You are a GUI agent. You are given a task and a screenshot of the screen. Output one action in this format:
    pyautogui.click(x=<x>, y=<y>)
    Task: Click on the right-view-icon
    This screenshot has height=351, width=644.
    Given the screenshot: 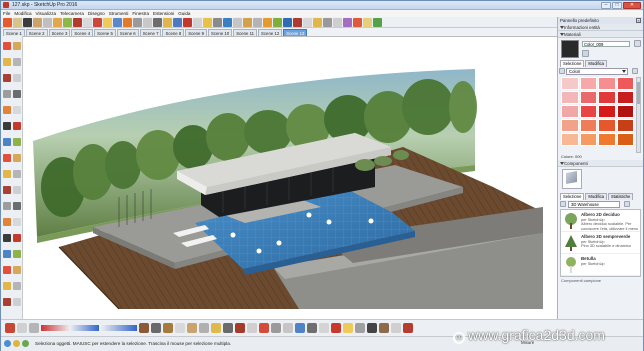 What is the action you would take?
    pyautogui.click(x=317, y=22)
    